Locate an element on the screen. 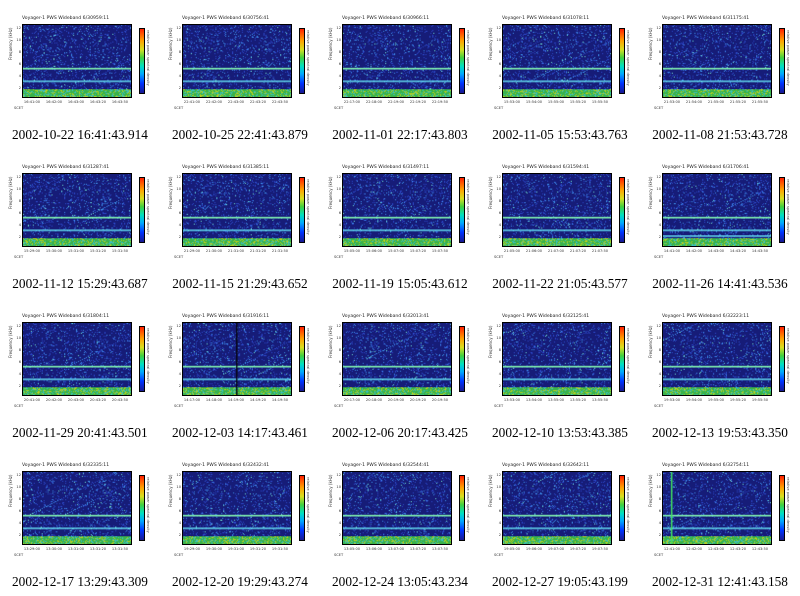  y-ticks: 12 10 8 6 4 2 is located at coordinates (17, 359).